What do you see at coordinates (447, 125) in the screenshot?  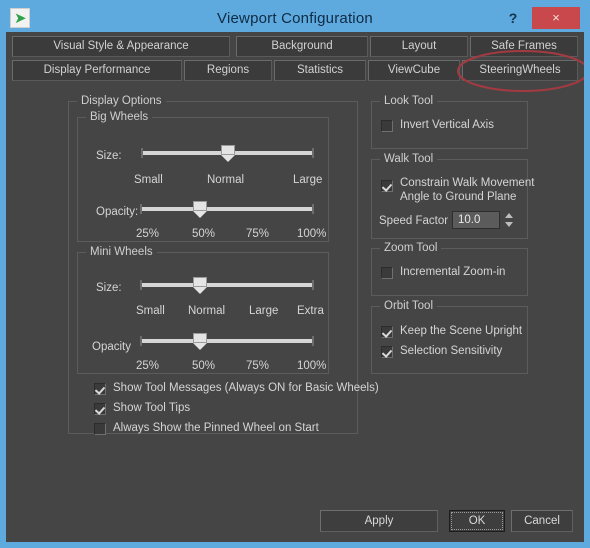 I see `checkbox-invert-vertical-axis-label: Invert Vertical Axis` at bounding box center [447, 125].